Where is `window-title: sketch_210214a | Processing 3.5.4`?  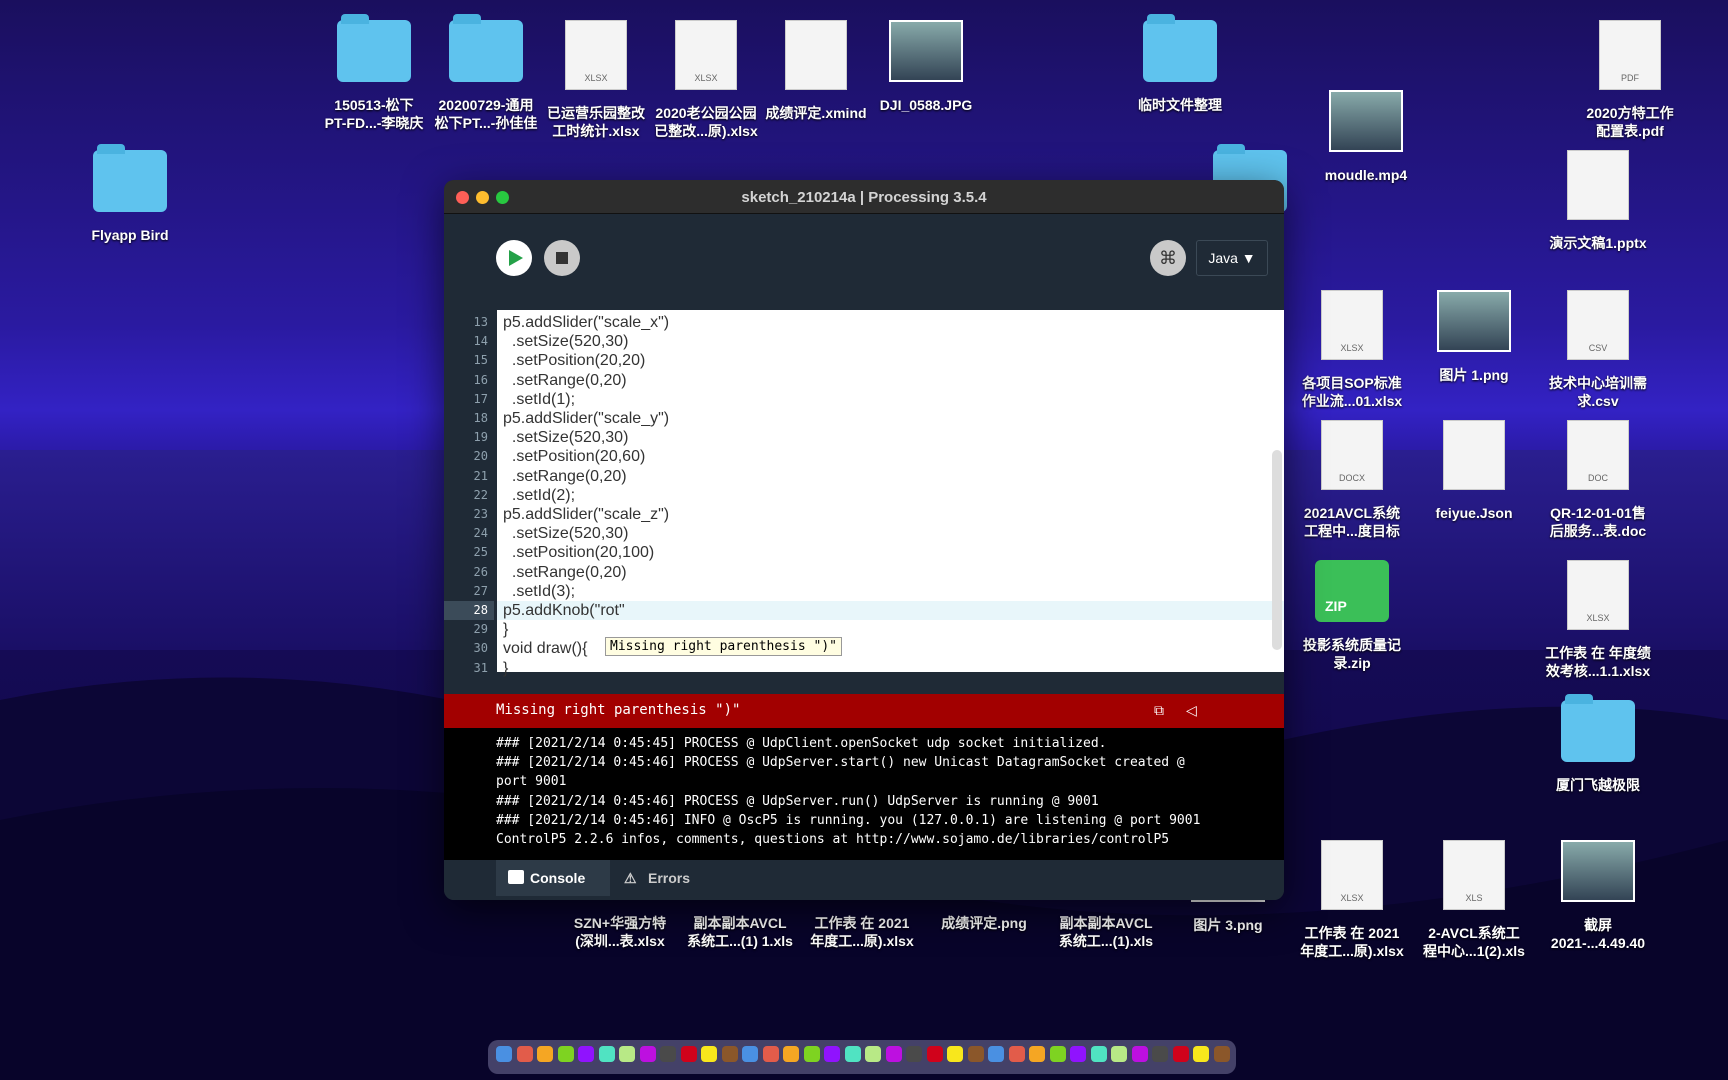 window-title: sketch_210214a | Processing 3.5.4 is located at coordinates (864, 197).